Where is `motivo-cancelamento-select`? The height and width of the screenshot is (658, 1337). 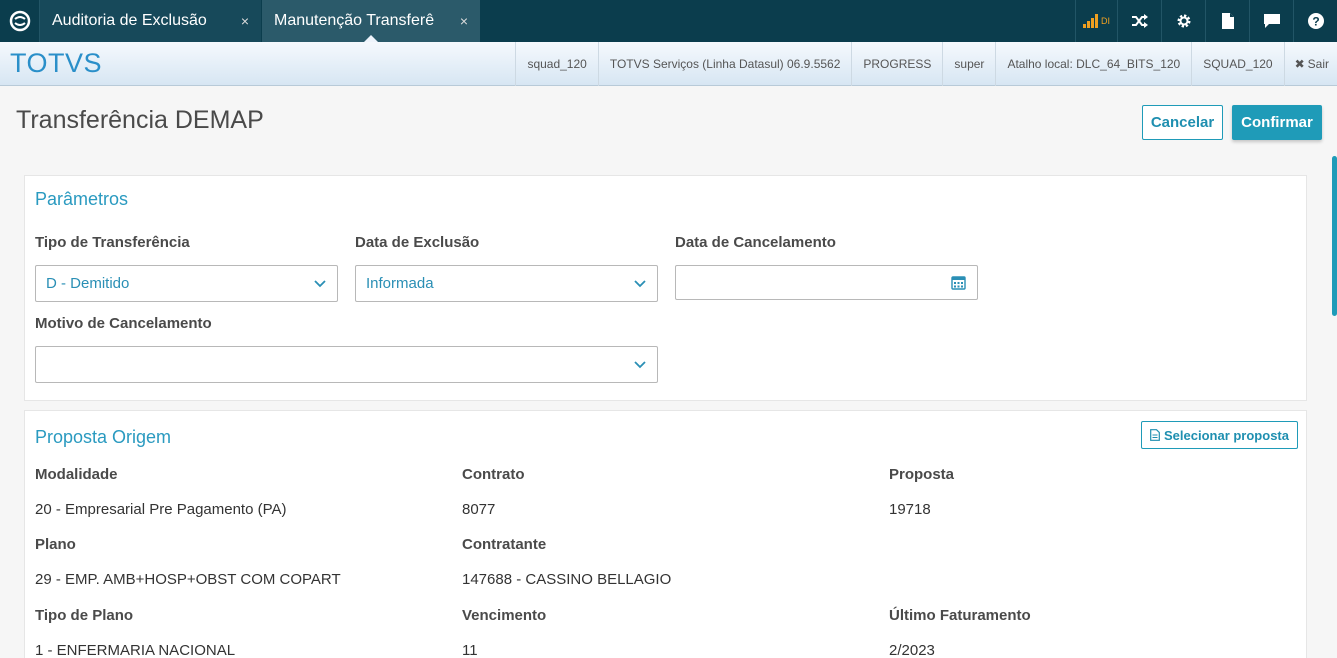 motivo-cancelamento-select is located at coordinates (346, 364).